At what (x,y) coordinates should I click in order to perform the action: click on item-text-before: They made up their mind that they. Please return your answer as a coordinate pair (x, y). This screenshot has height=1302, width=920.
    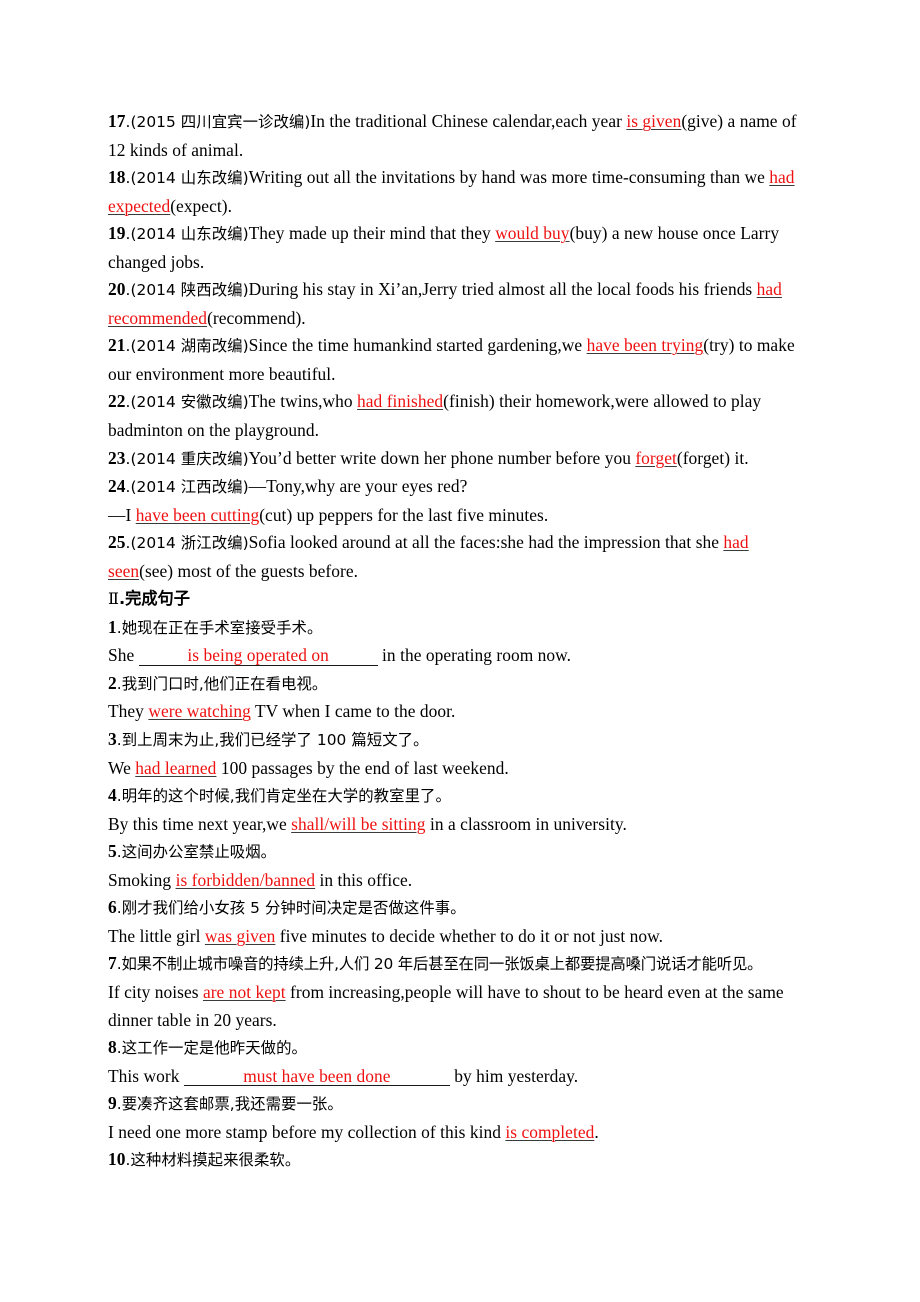
    Looking at the image, I should click on (372, 233).